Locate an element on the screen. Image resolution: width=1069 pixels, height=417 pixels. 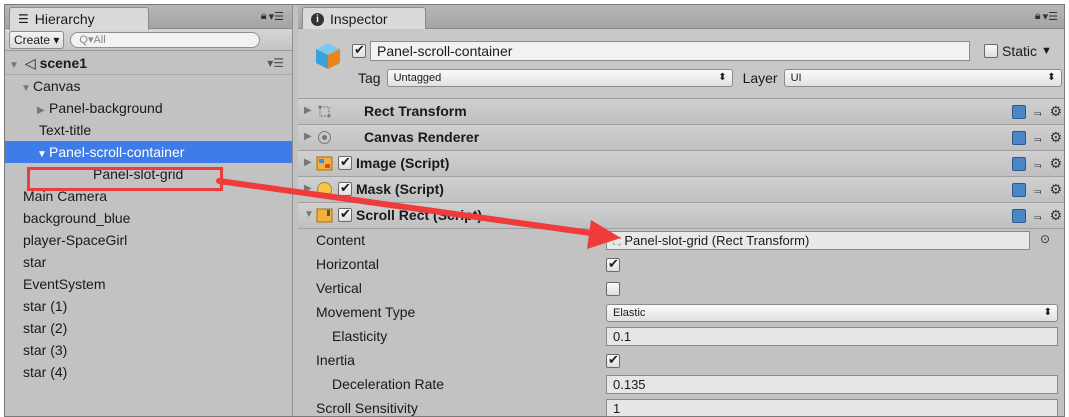
elasticity-field: 0.1 is located at coordinates (832, 336).